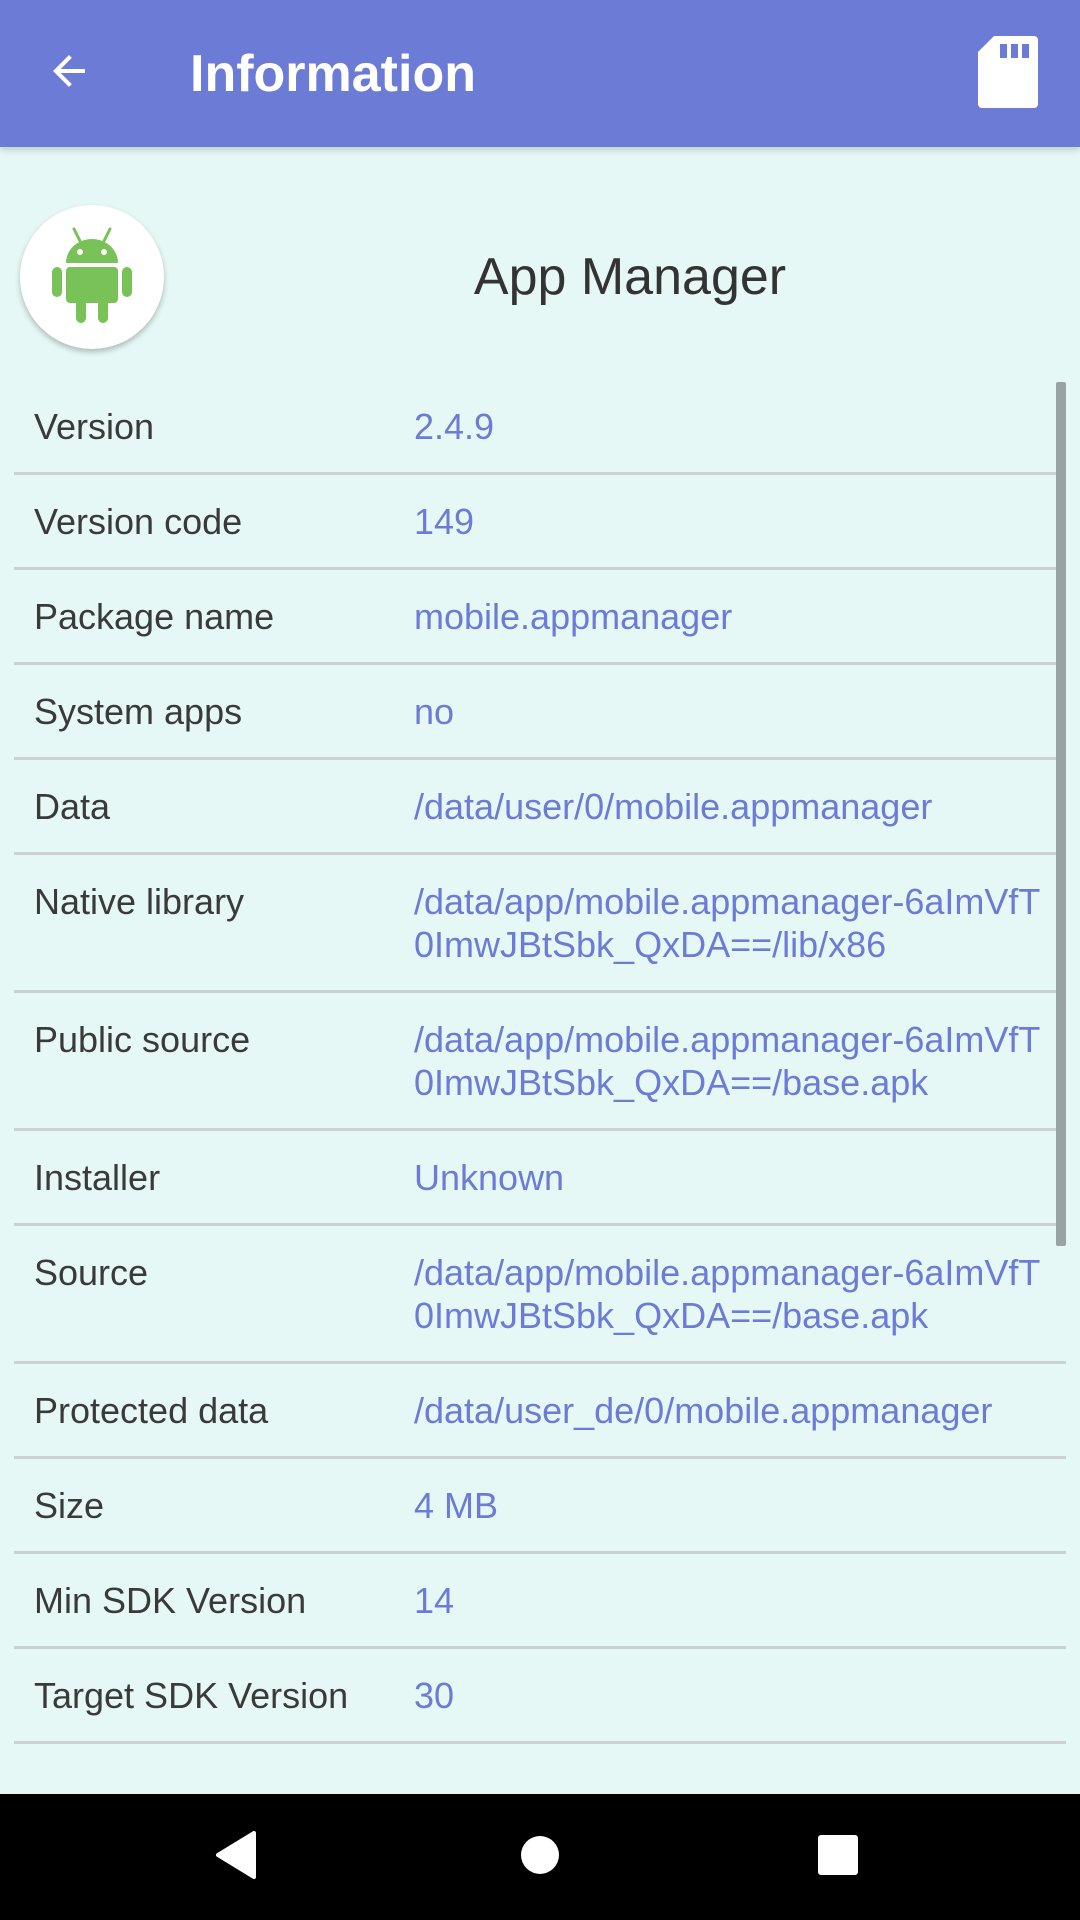 This screenshot has width=1080, height=1920. I want to click on info-label: Protected data, so click(151, 1410).